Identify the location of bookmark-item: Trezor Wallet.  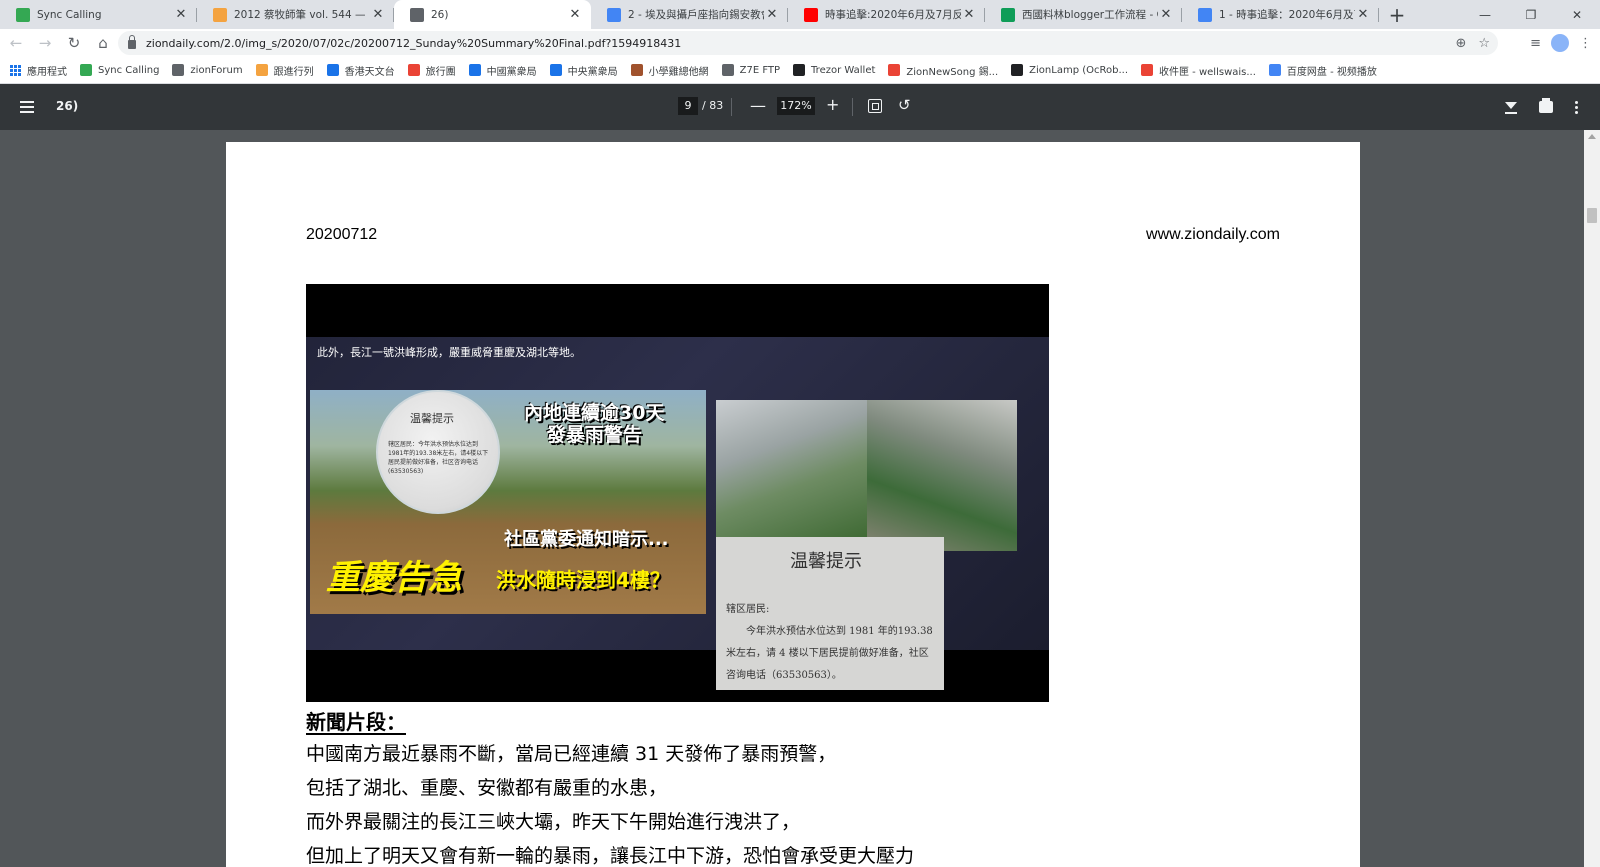
(834, 70).